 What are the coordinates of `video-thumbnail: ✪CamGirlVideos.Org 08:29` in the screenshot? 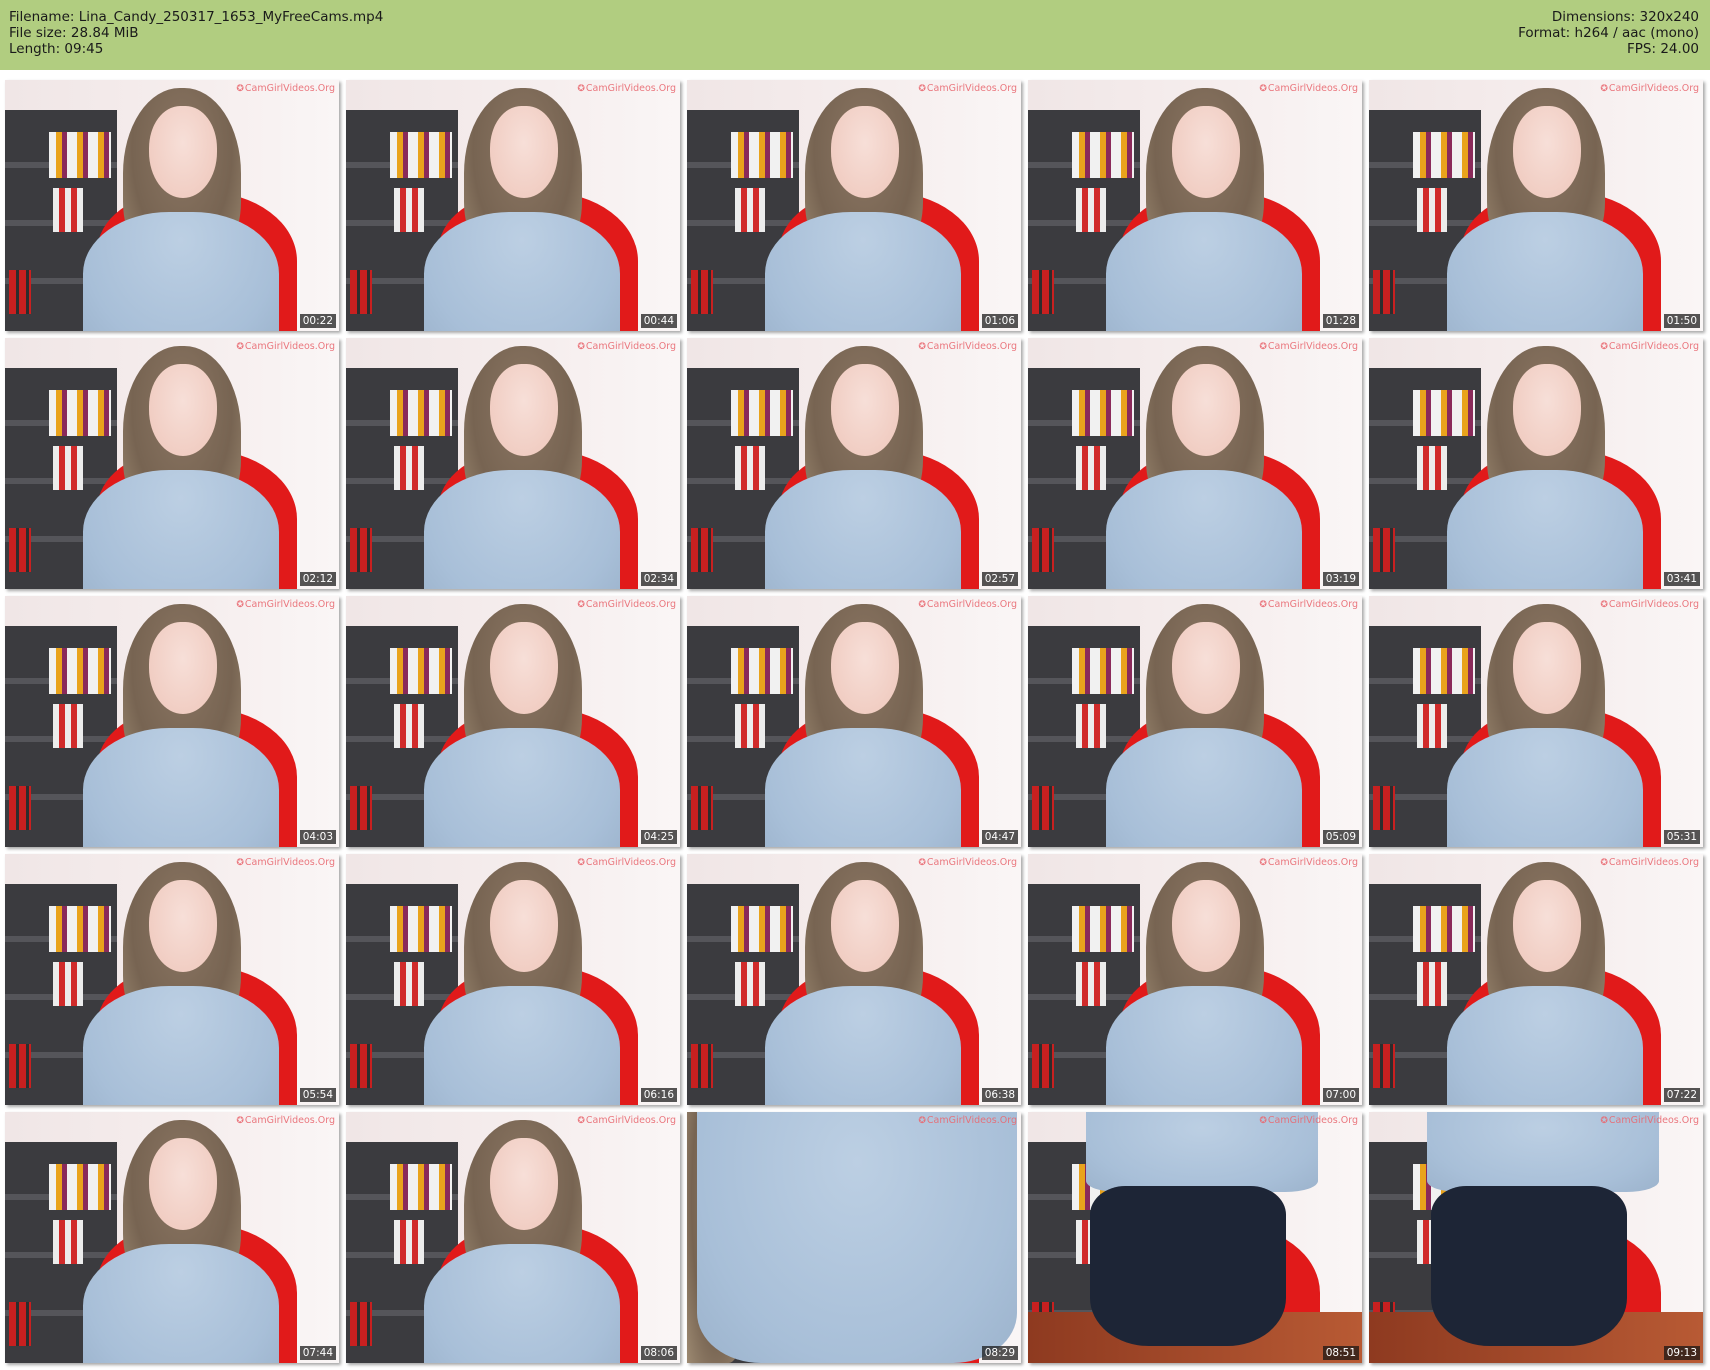 It's located at (854, 1237).